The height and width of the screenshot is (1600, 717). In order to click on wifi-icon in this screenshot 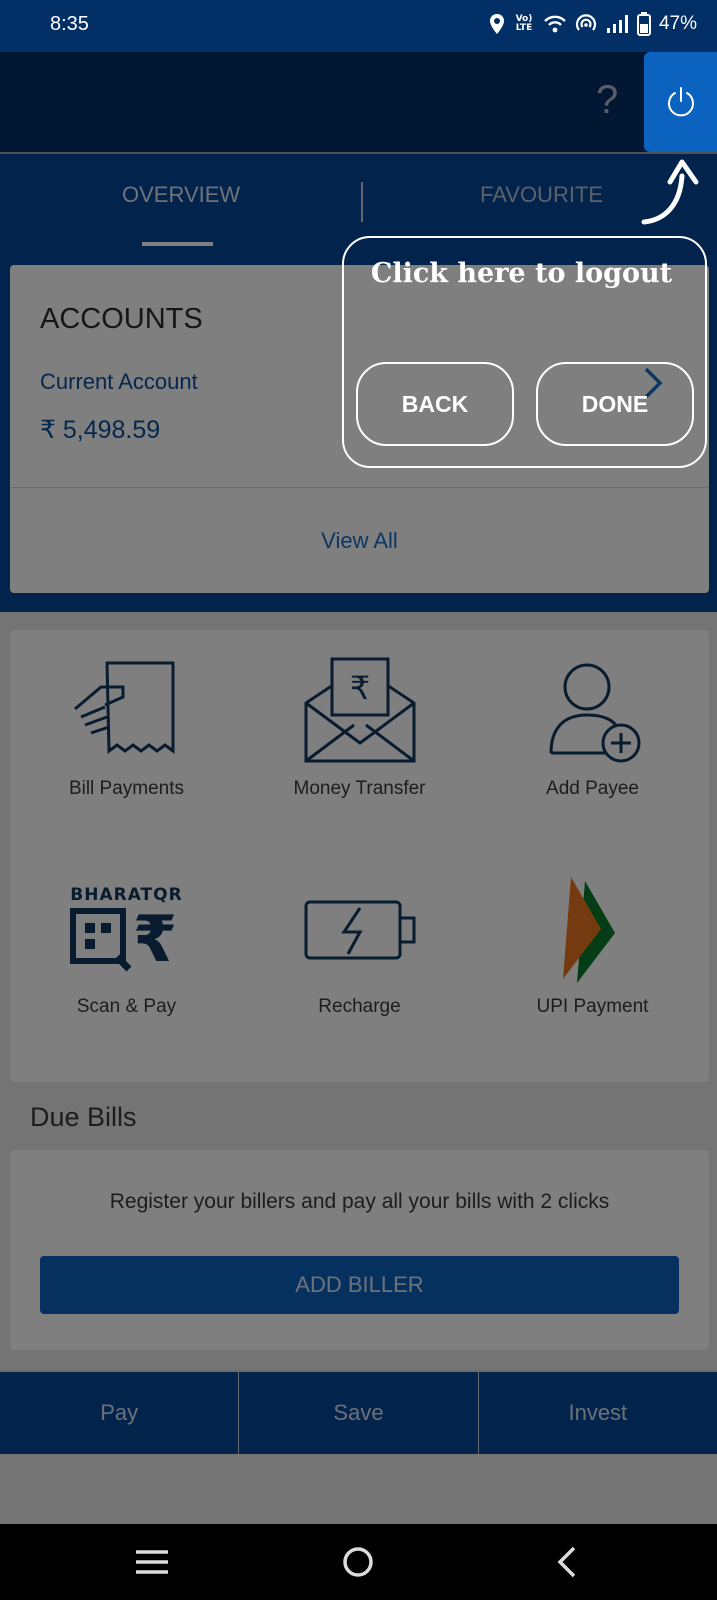, I will do `click(555, 24)`.